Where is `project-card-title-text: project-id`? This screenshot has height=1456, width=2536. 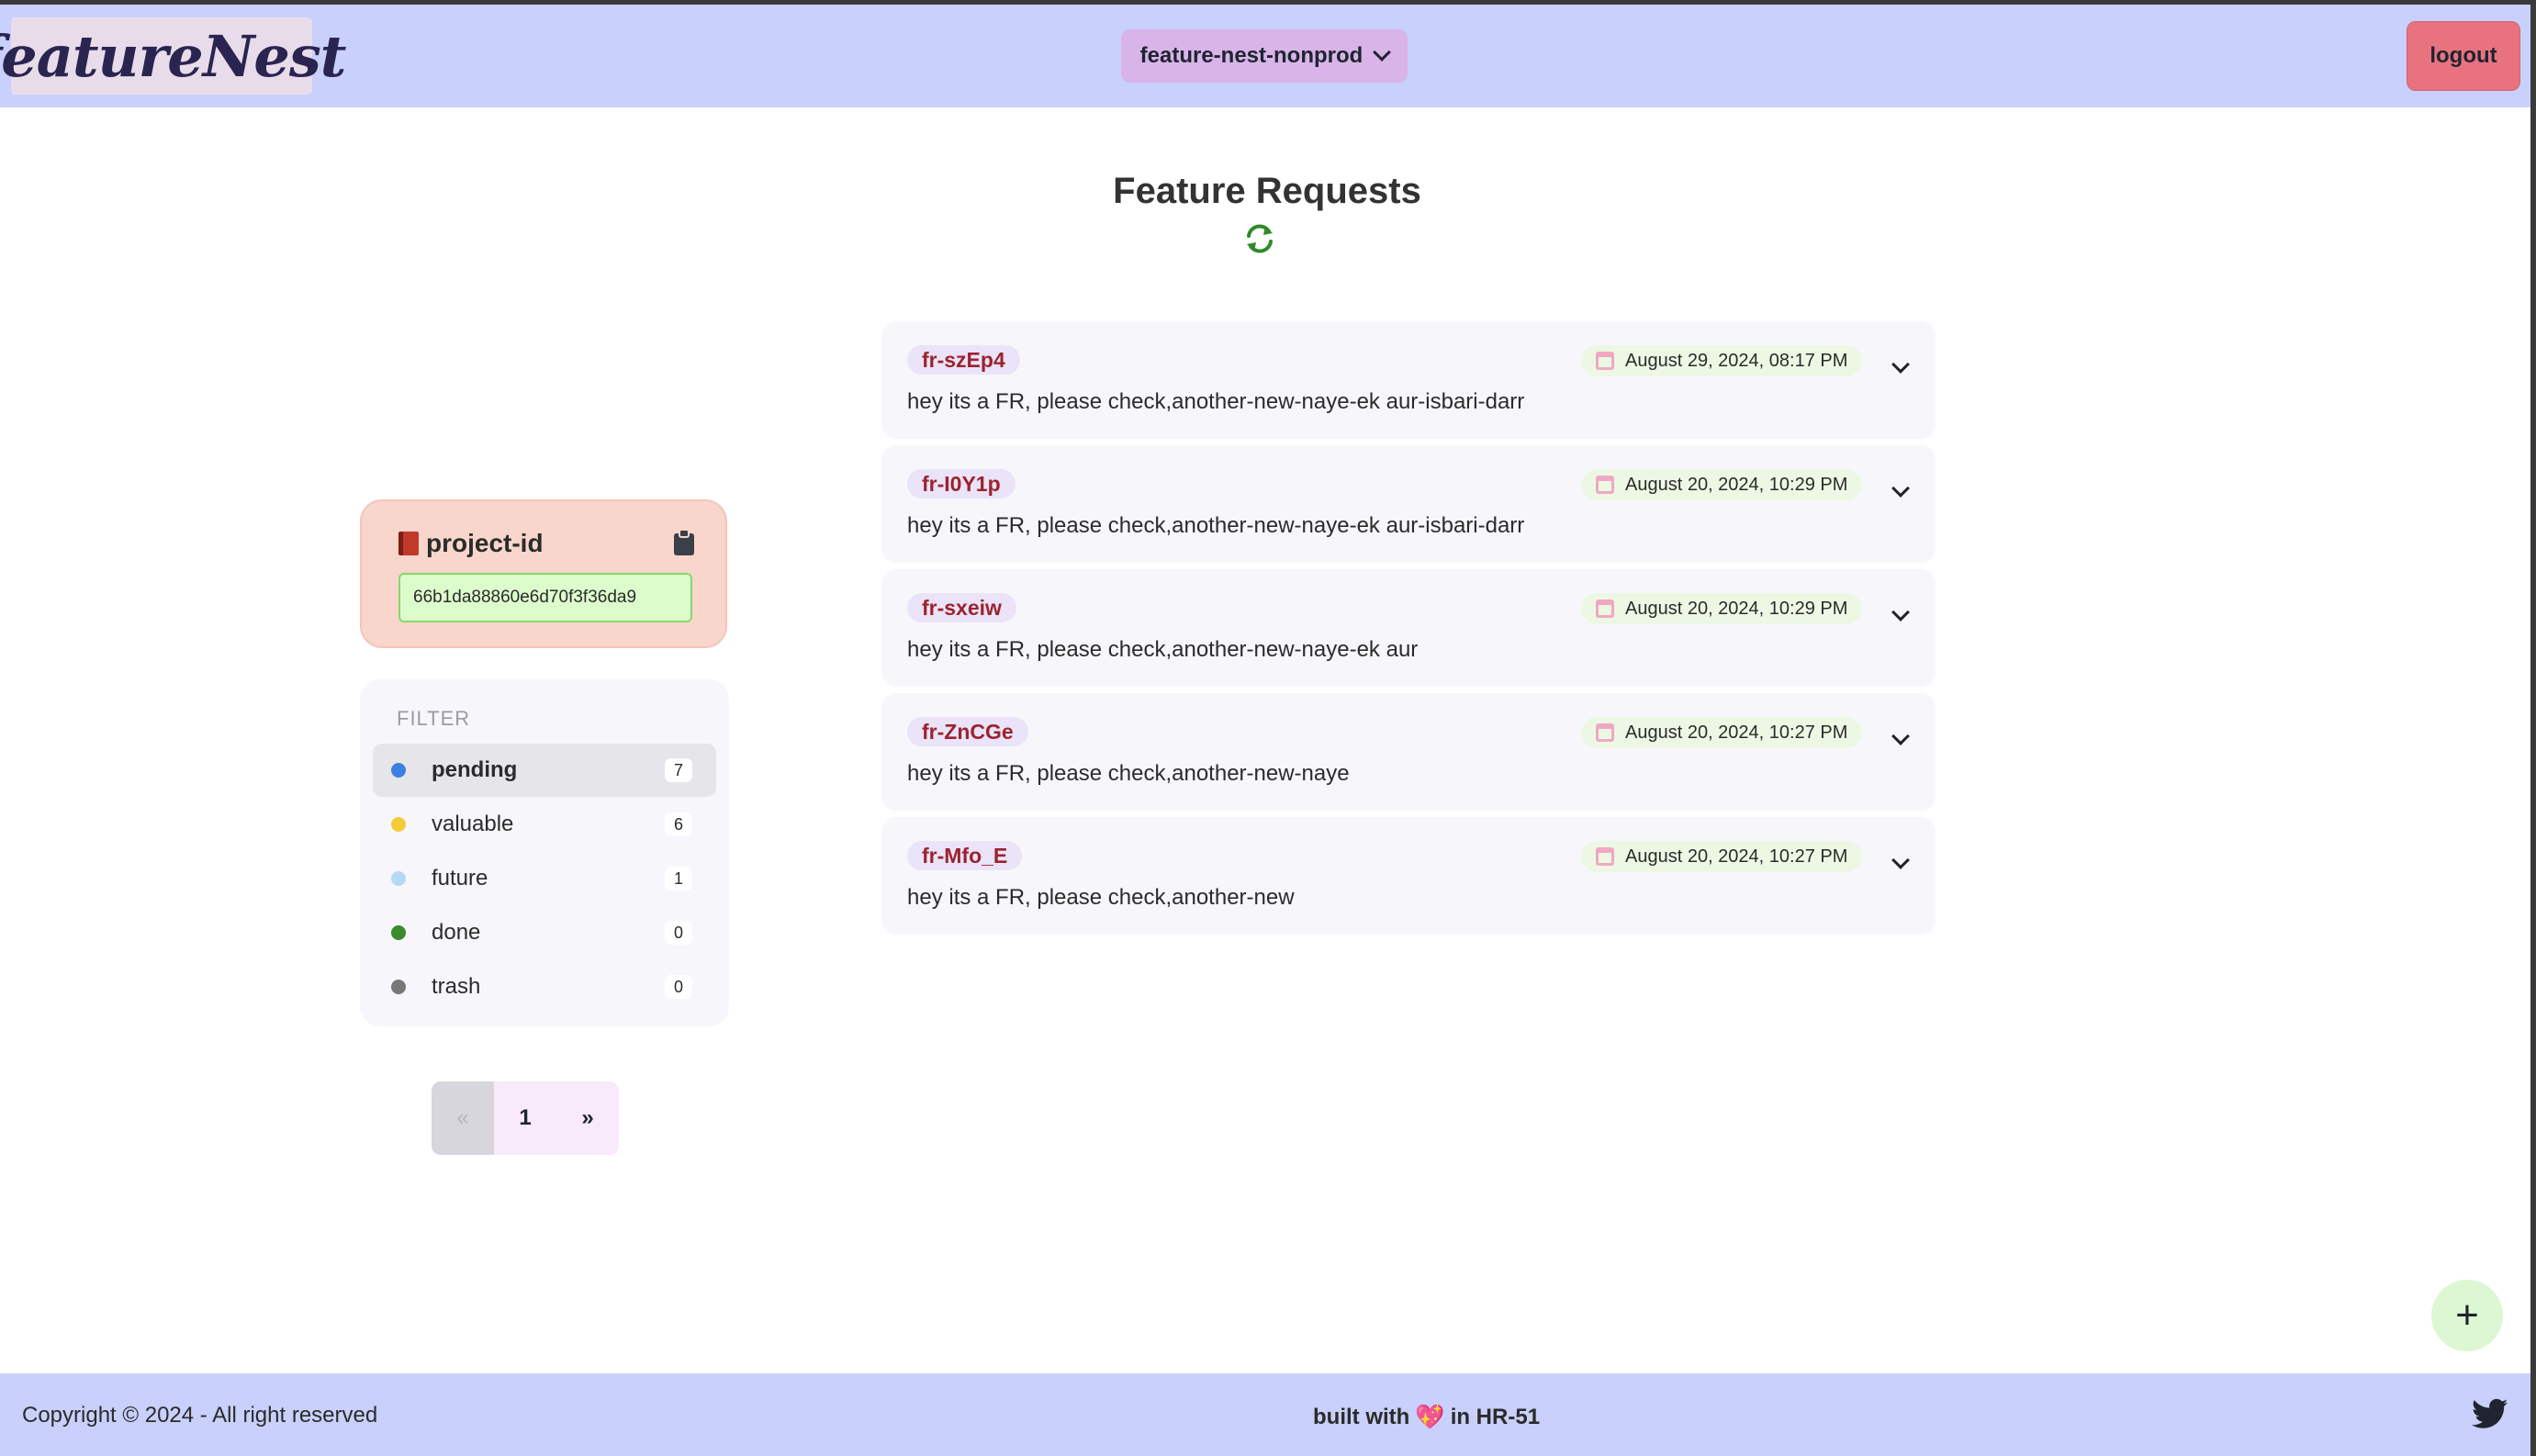 project-card-title-text: project-id is located at coordinates (485, 543).